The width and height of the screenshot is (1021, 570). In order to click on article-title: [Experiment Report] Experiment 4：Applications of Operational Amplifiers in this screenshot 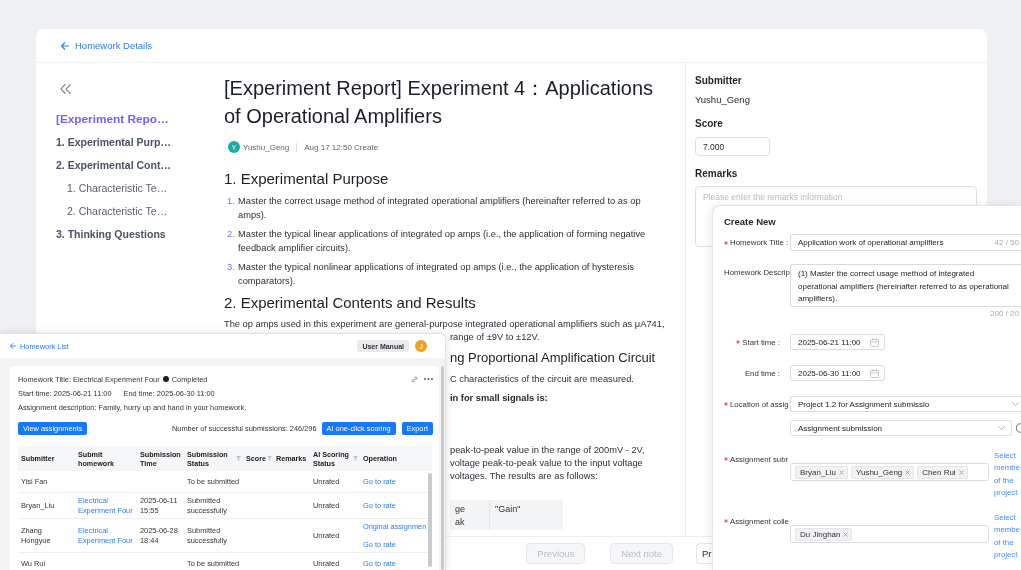, I will do `click(439, 102)`.